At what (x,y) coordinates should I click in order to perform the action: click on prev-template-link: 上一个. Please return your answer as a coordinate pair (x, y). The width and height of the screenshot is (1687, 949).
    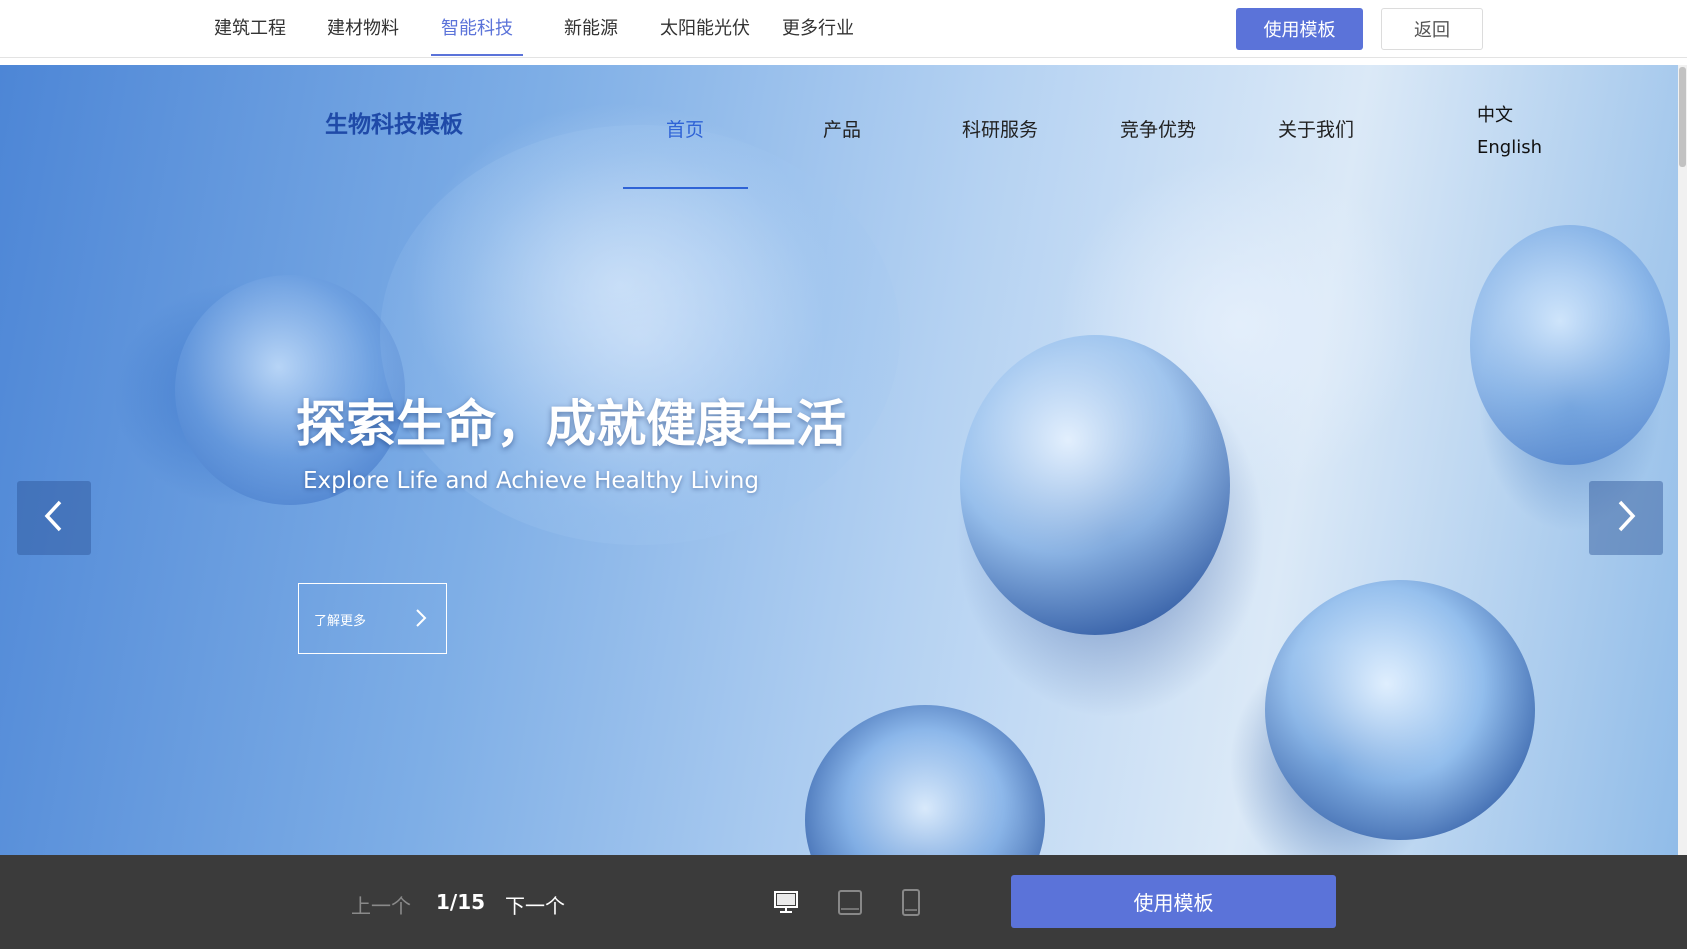
    Looking at the image, I should click on (381, 904).